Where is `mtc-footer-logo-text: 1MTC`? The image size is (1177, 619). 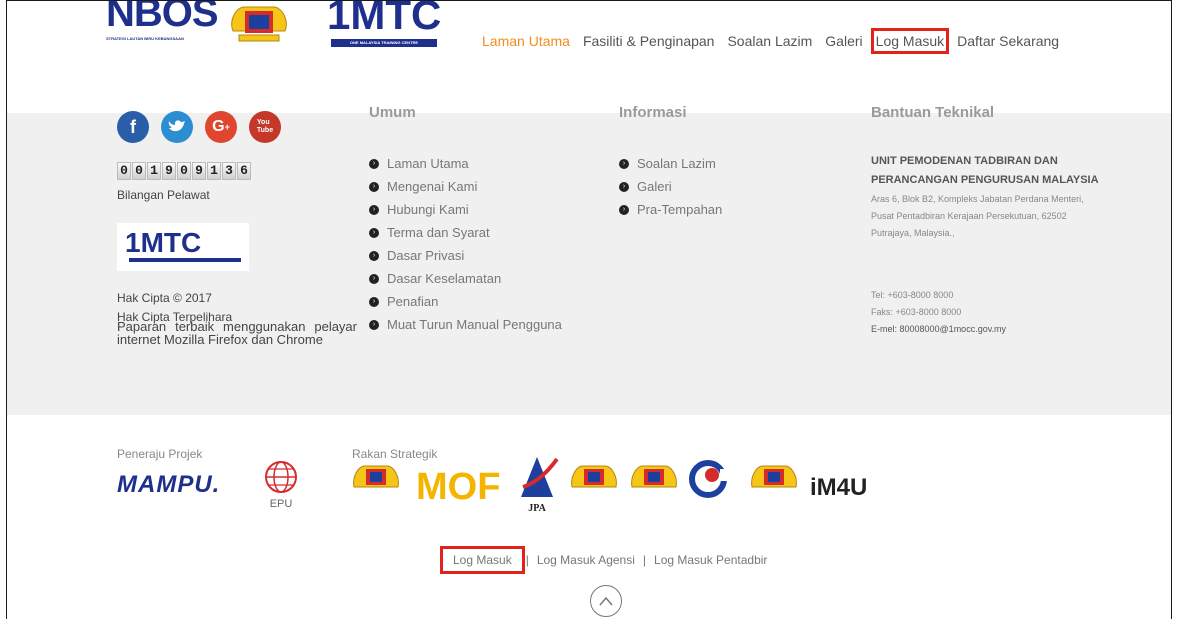
mtc-footer-logo-text: 1MTC is located at coordinates (163, 242).